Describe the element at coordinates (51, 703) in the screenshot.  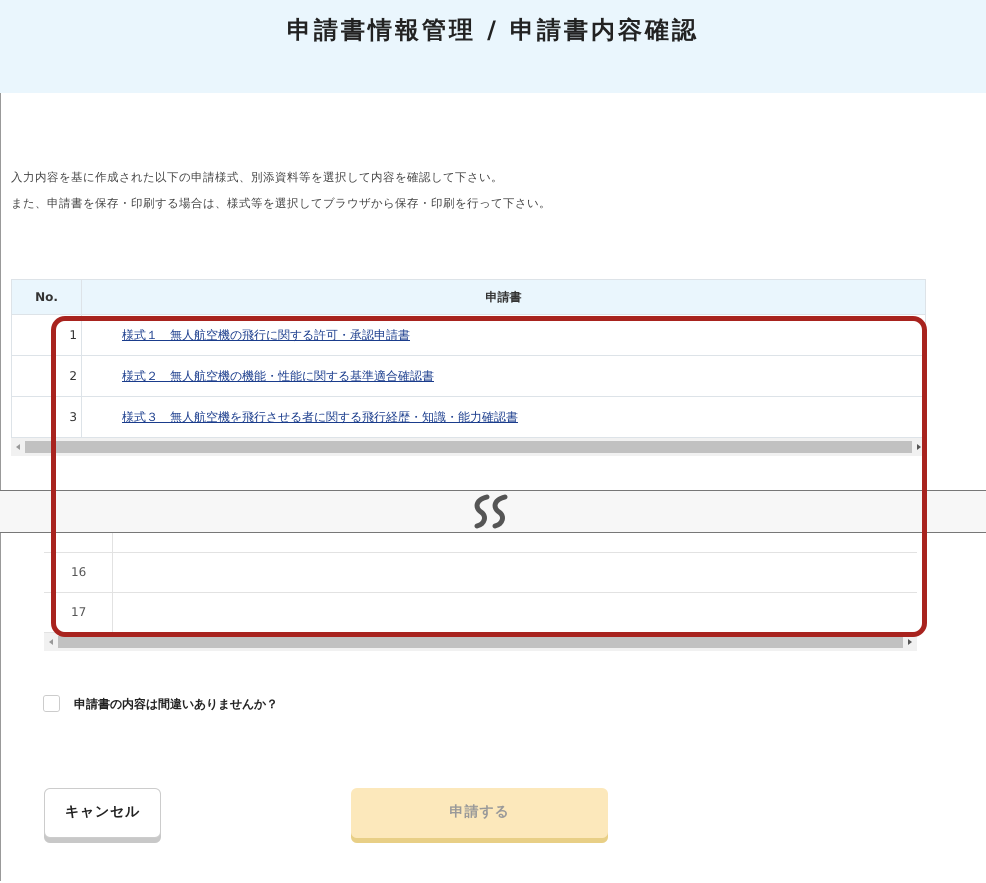
I see `confirm-checkbox` at that location.